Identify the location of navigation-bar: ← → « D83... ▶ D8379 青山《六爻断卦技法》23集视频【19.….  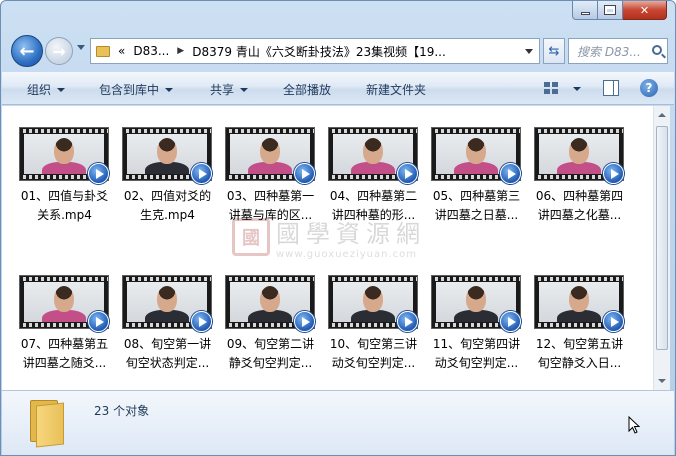
(339, 51).